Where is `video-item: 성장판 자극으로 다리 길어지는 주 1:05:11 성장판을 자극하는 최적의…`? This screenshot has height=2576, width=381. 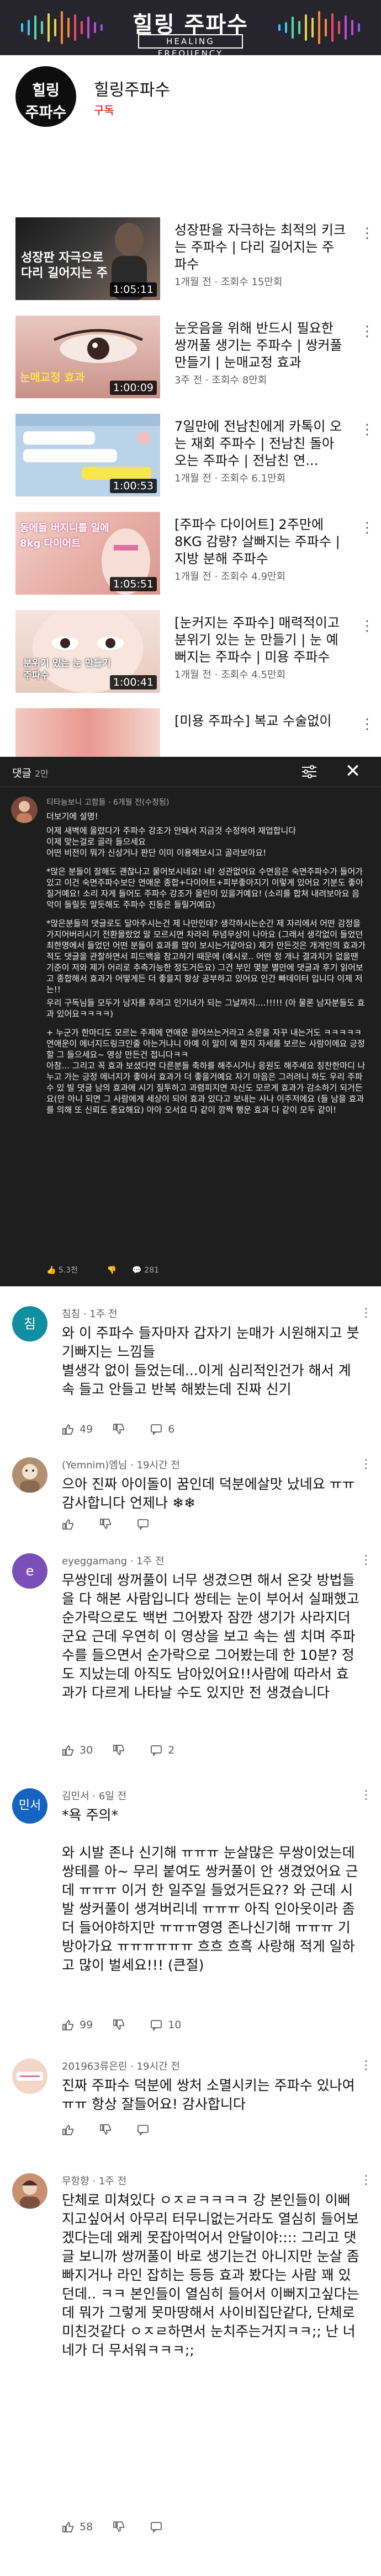 video-item: 성장판 자극으로 다리 길어지는 주 1:05:11 성장판을 자극하는 최적의… is located at coordinates (190, 261).